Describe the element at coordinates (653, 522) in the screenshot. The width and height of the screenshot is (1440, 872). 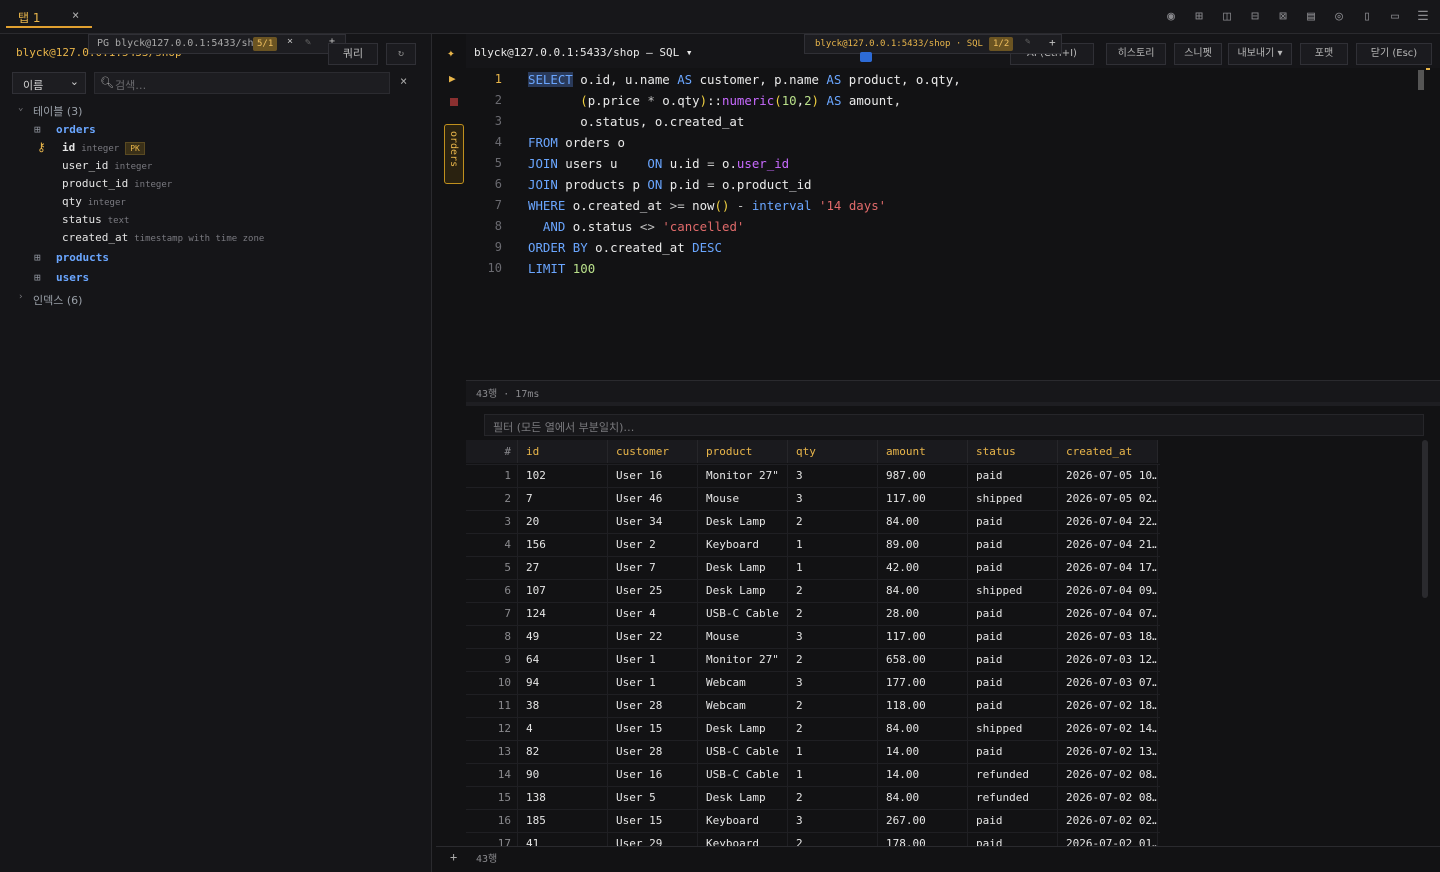
I see `table-cell: User 34` at that location.